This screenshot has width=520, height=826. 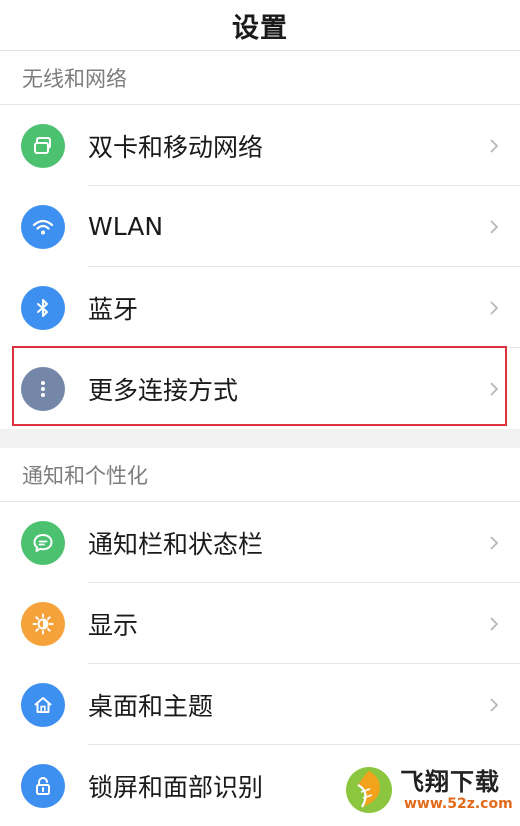 What do you see at coordinates (260, 704) in the screenshot?
I see `settings-item-desktop-theme: 桌面和主题` at bounding box center [260, 704].